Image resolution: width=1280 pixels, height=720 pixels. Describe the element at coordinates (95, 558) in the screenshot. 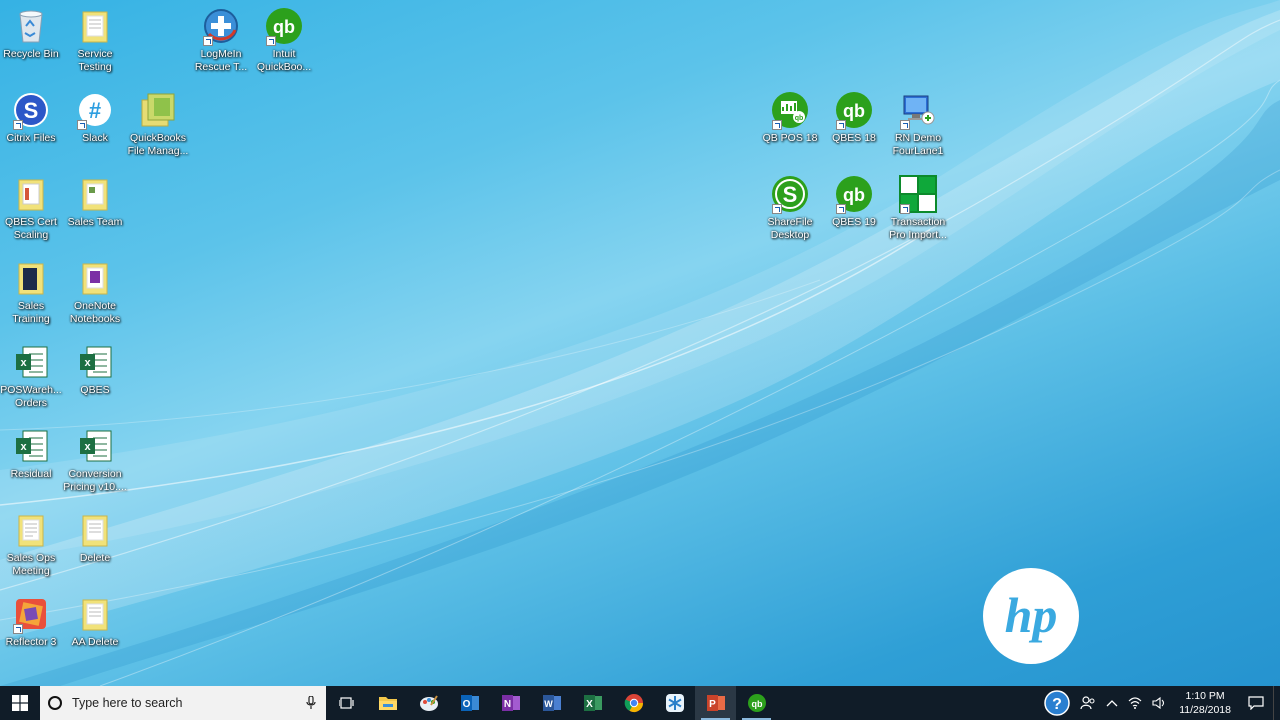

I see `desktop-icon-label: Delete` at that location.